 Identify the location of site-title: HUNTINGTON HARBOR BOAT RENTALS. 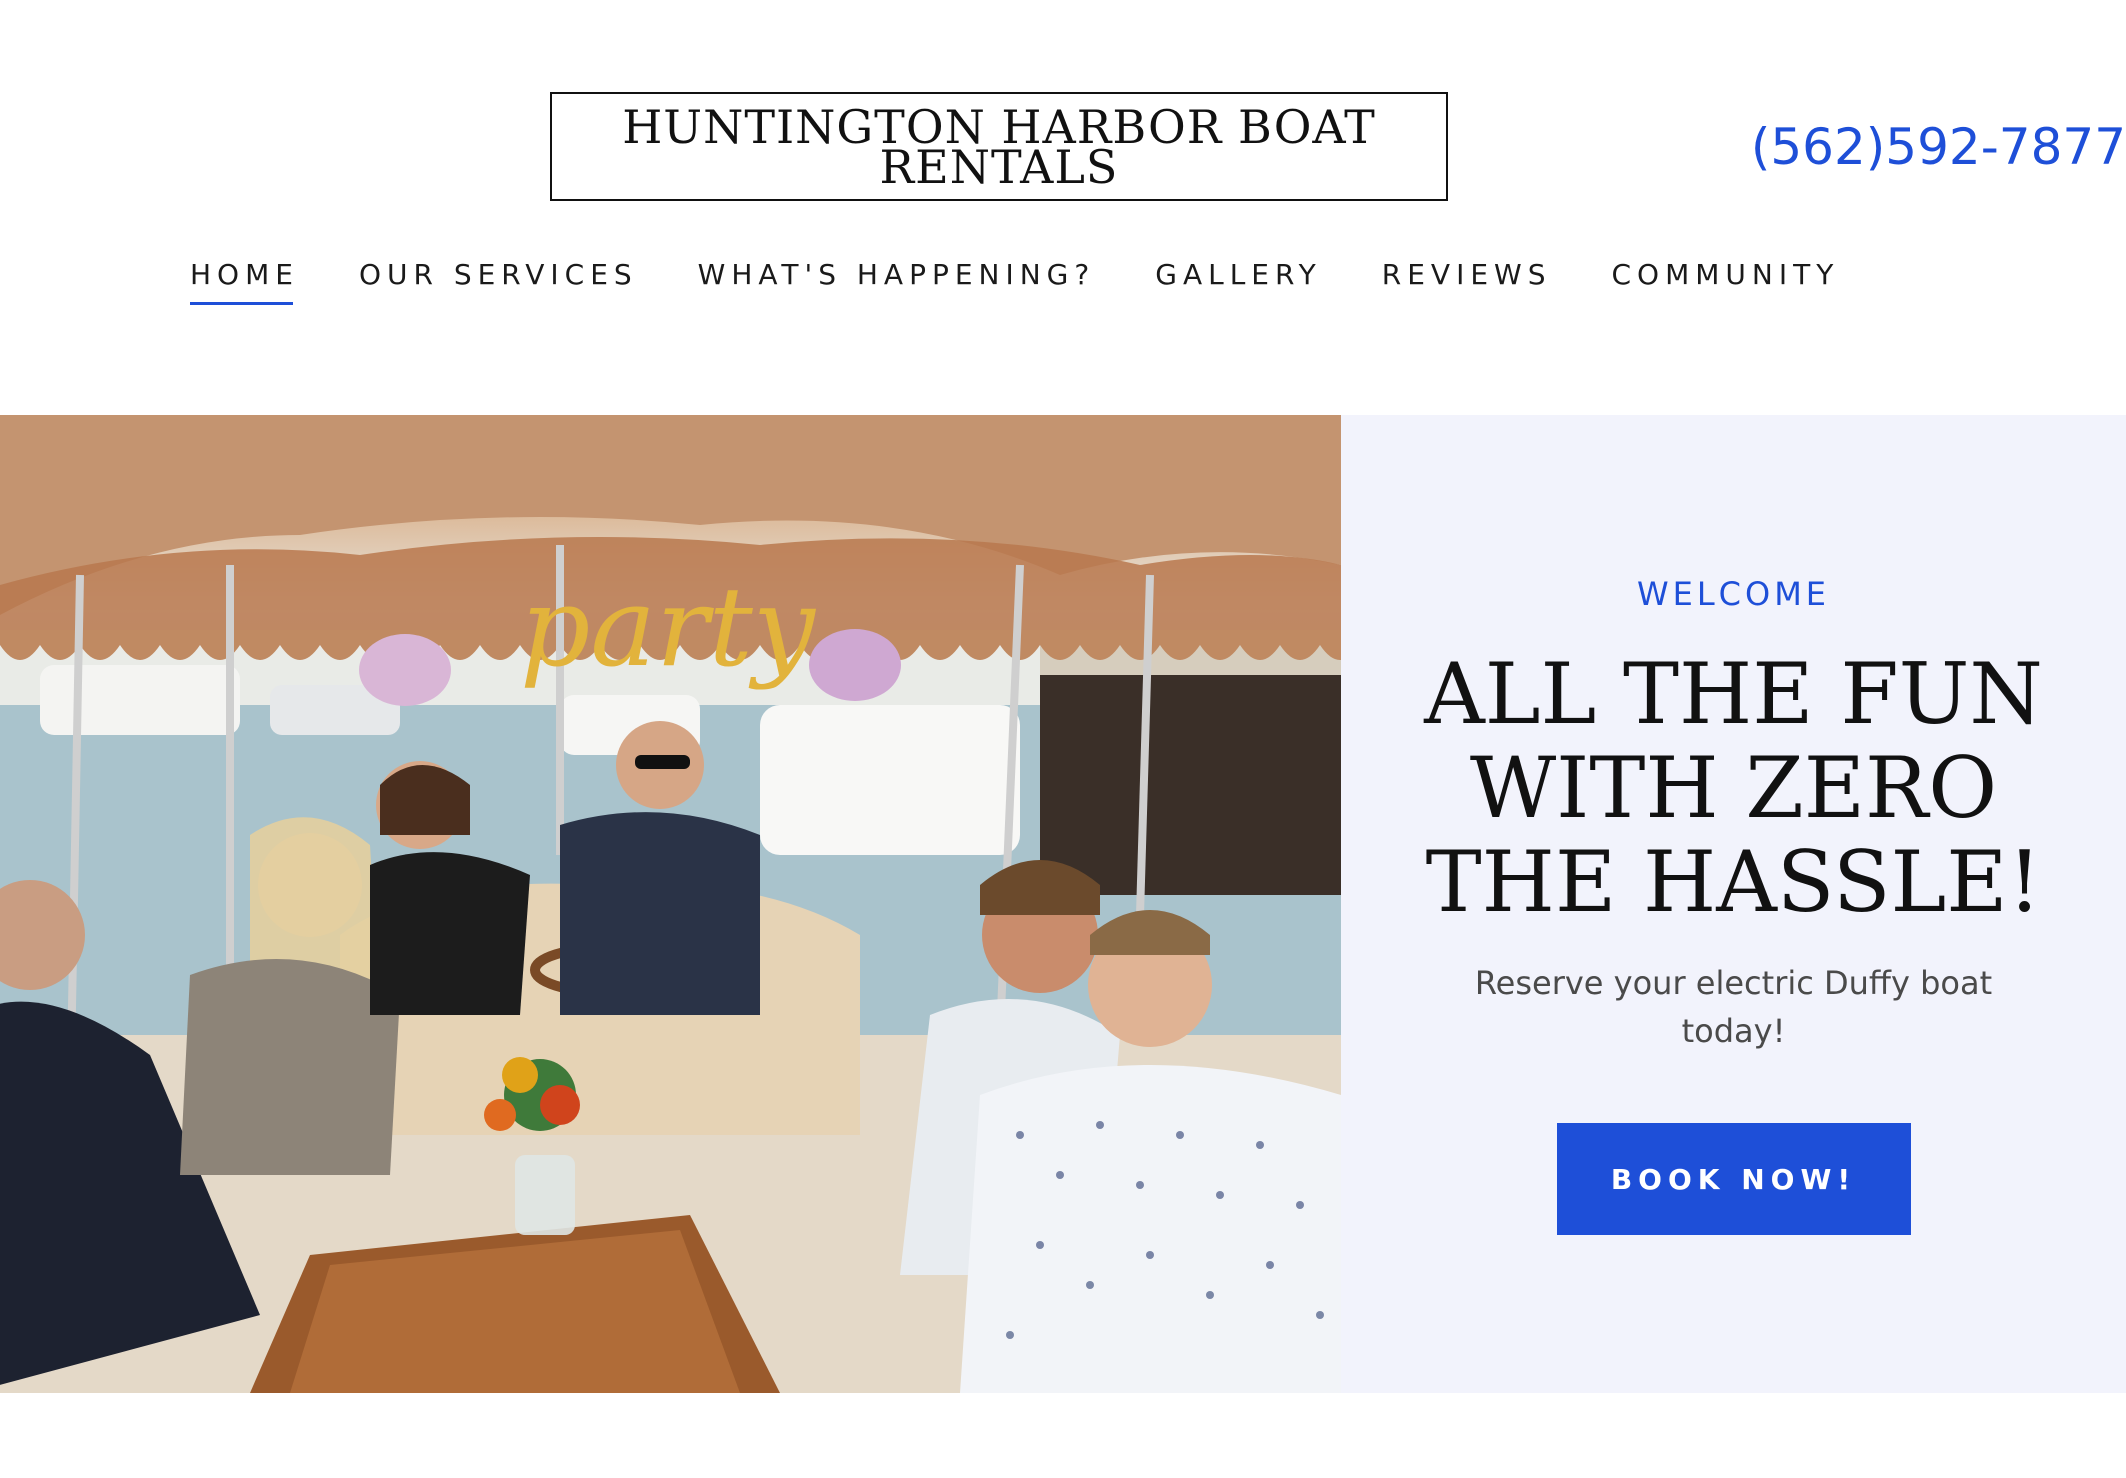
(999, 146).